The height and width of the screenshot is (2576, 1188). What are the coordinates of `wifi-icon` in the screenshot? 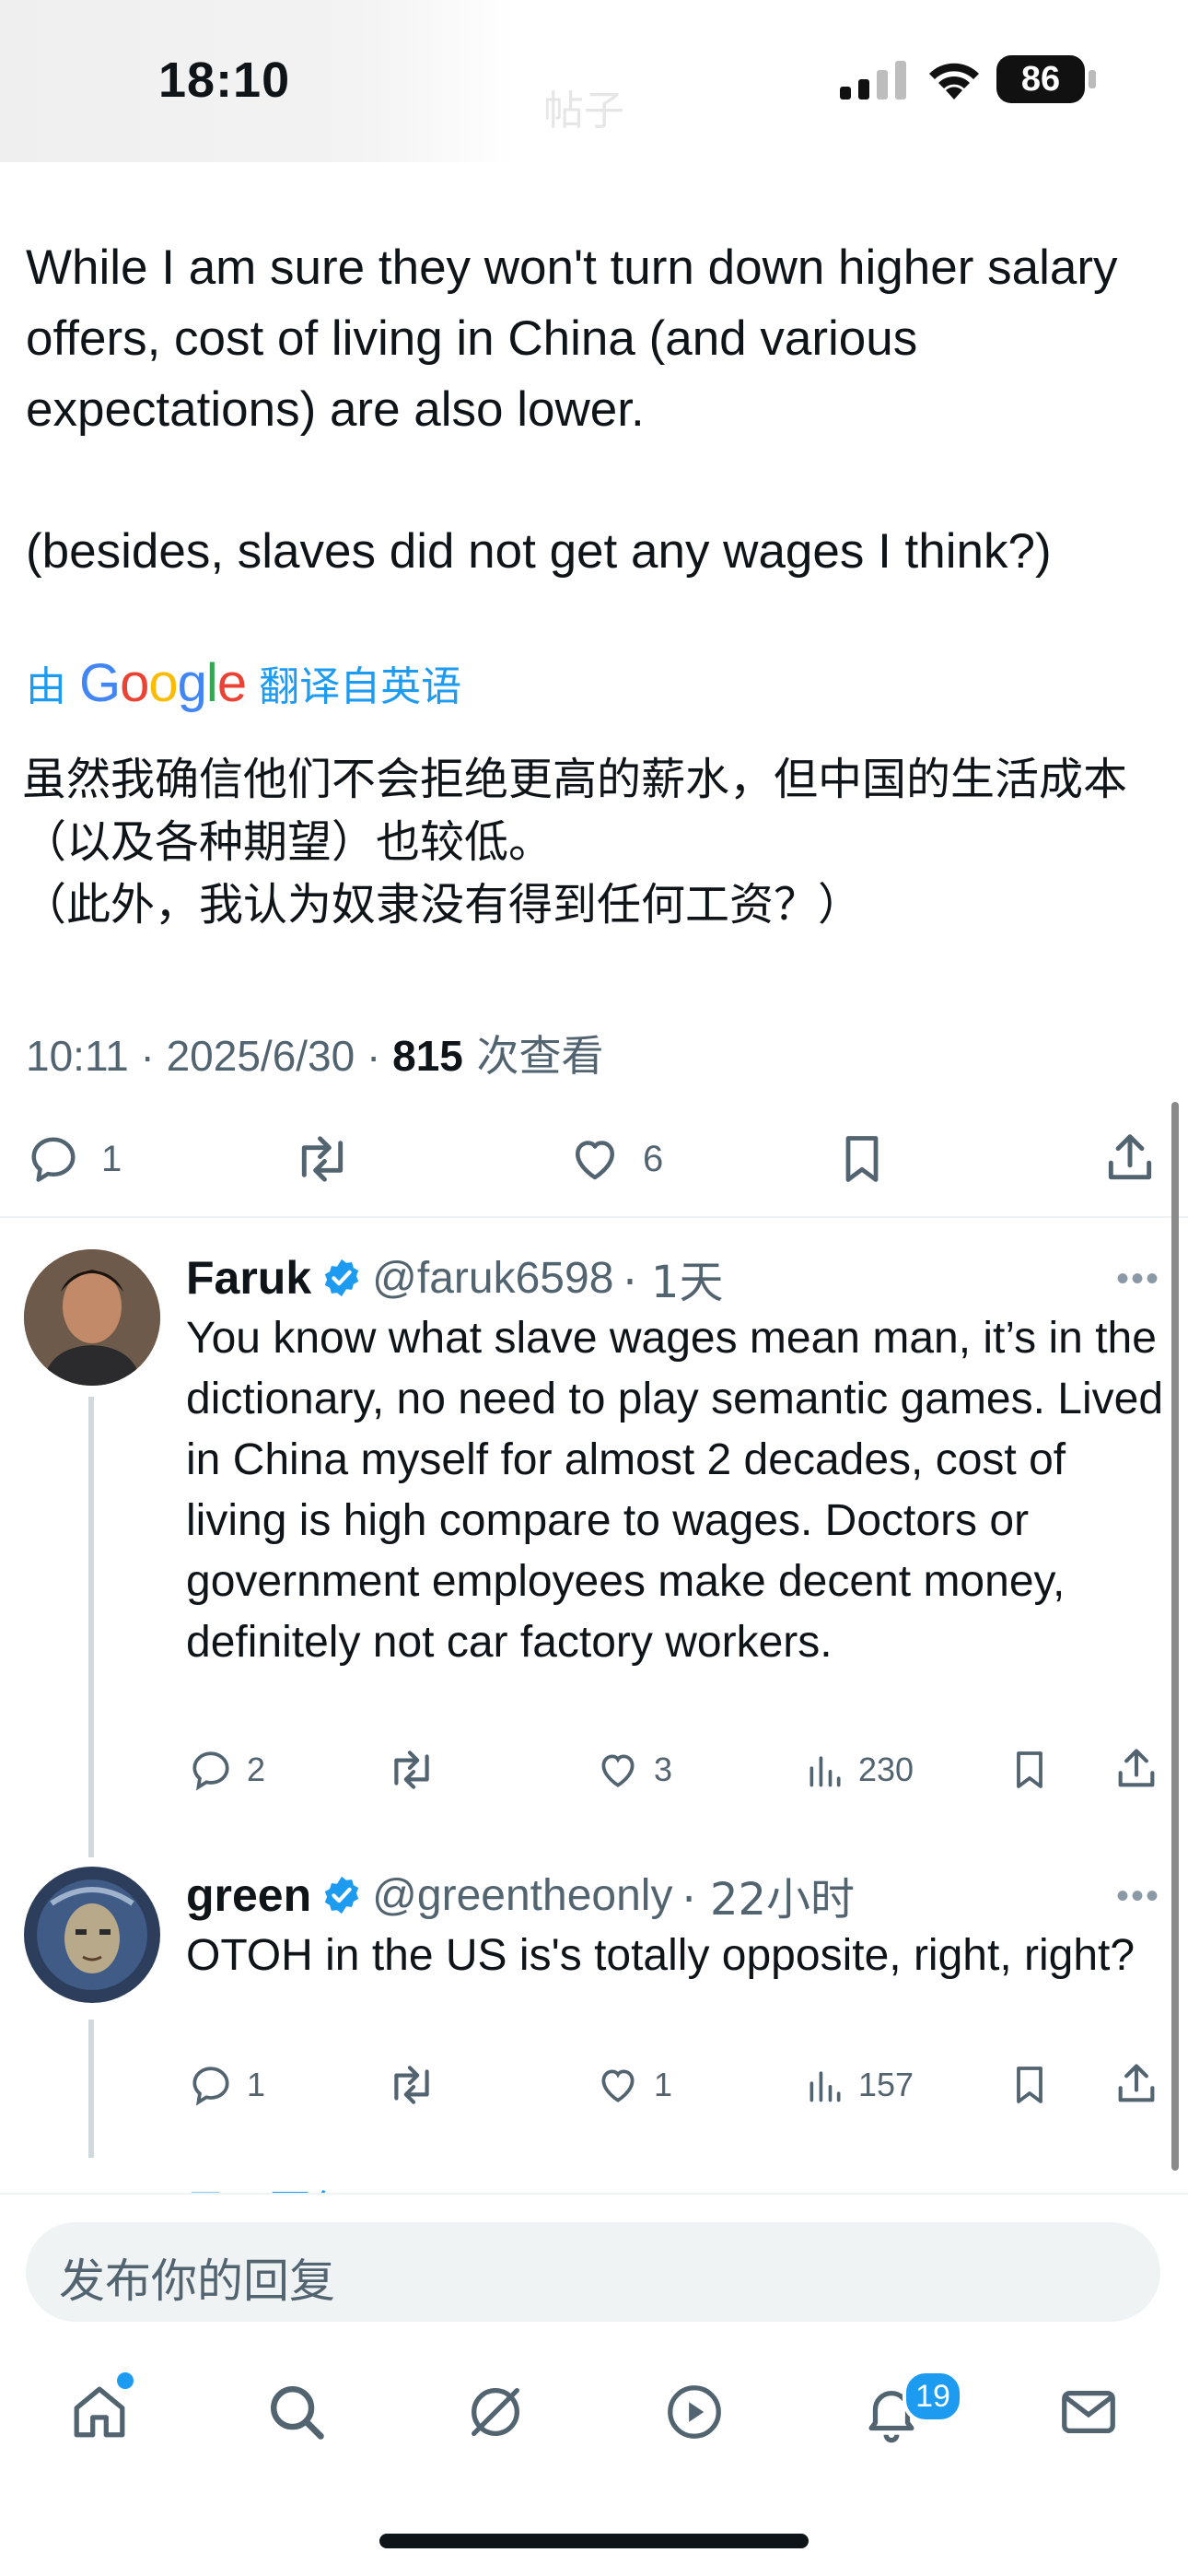 It's located at (954, 81).